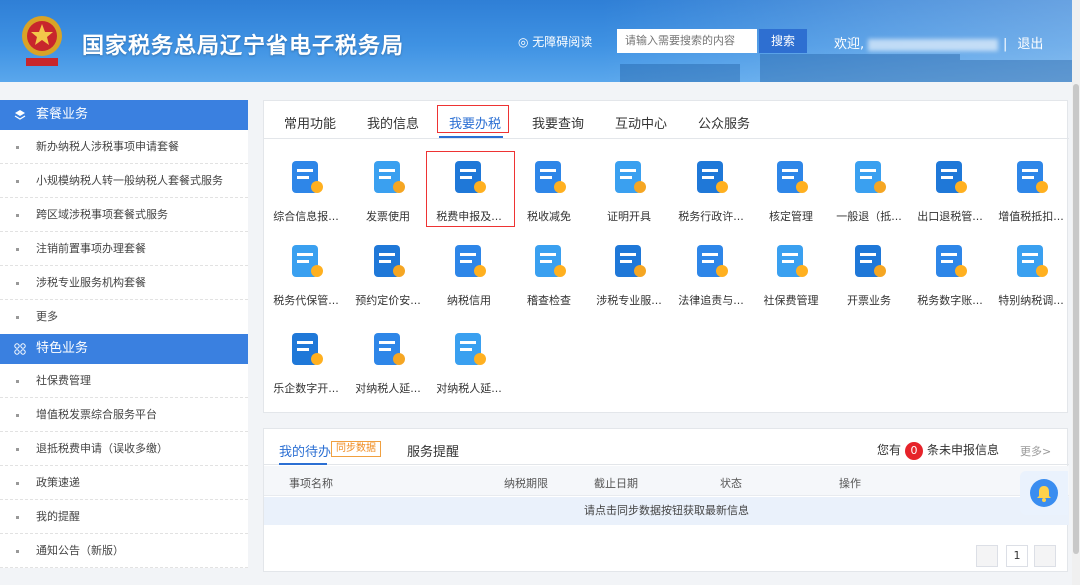 The image size is (1080, 585). What do you see at coordinates (124, 415) in the screenshot?
I see `sidebar-item: 增值税发票综合服务平台` at bounding box center [124, 415].